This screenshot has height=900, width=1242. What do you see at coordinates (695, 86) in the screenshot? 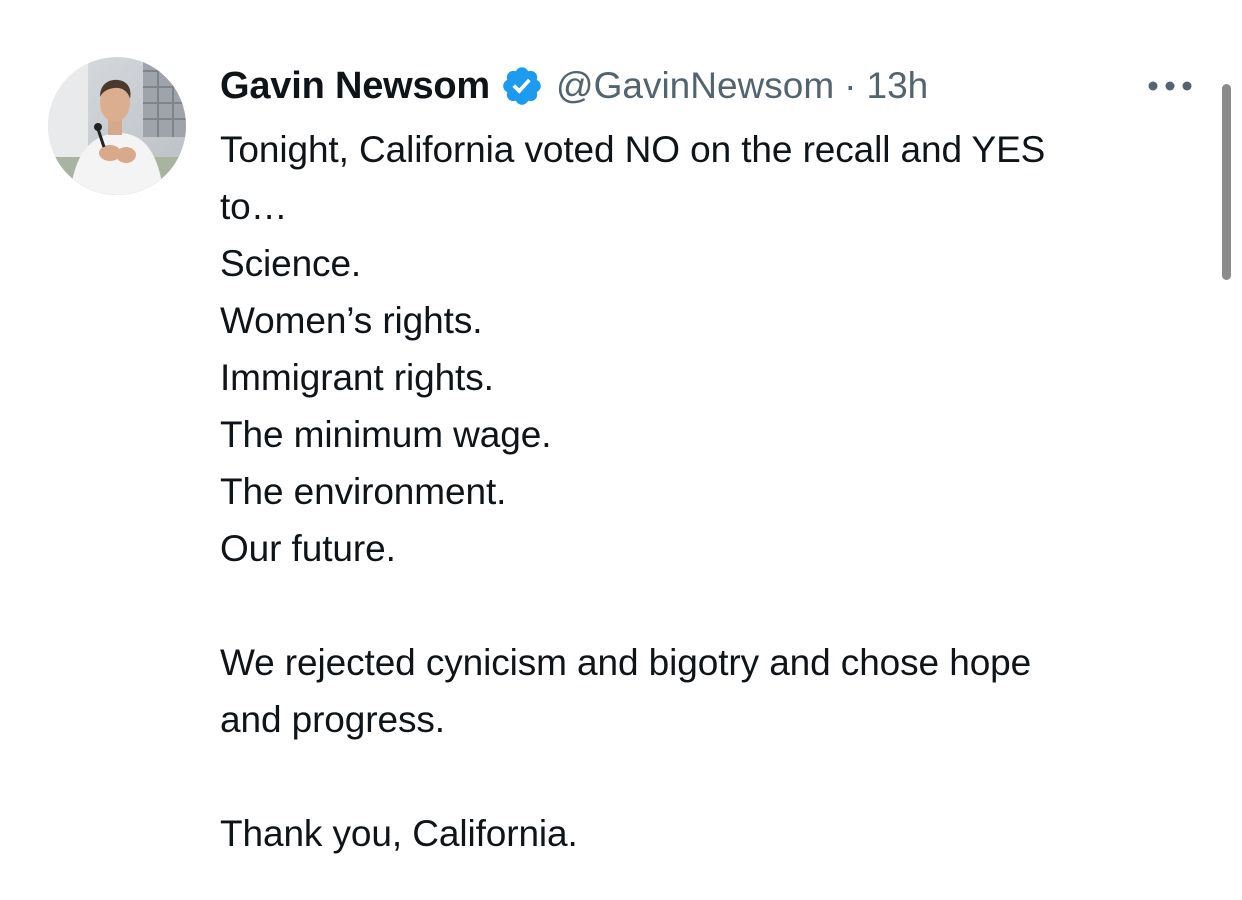
I see `author-handle: @GavinNewsom` at bounding box center [695, 86].